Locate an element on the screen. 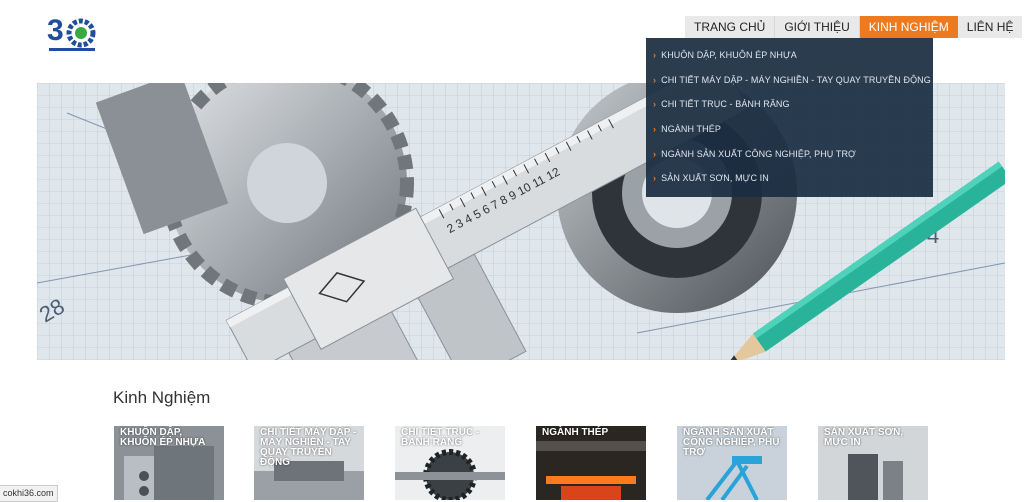  card-khuon-dap: KHUÔN DẬP, KHUÔN ÉP NHỰA is located at coordinates (169, 463).